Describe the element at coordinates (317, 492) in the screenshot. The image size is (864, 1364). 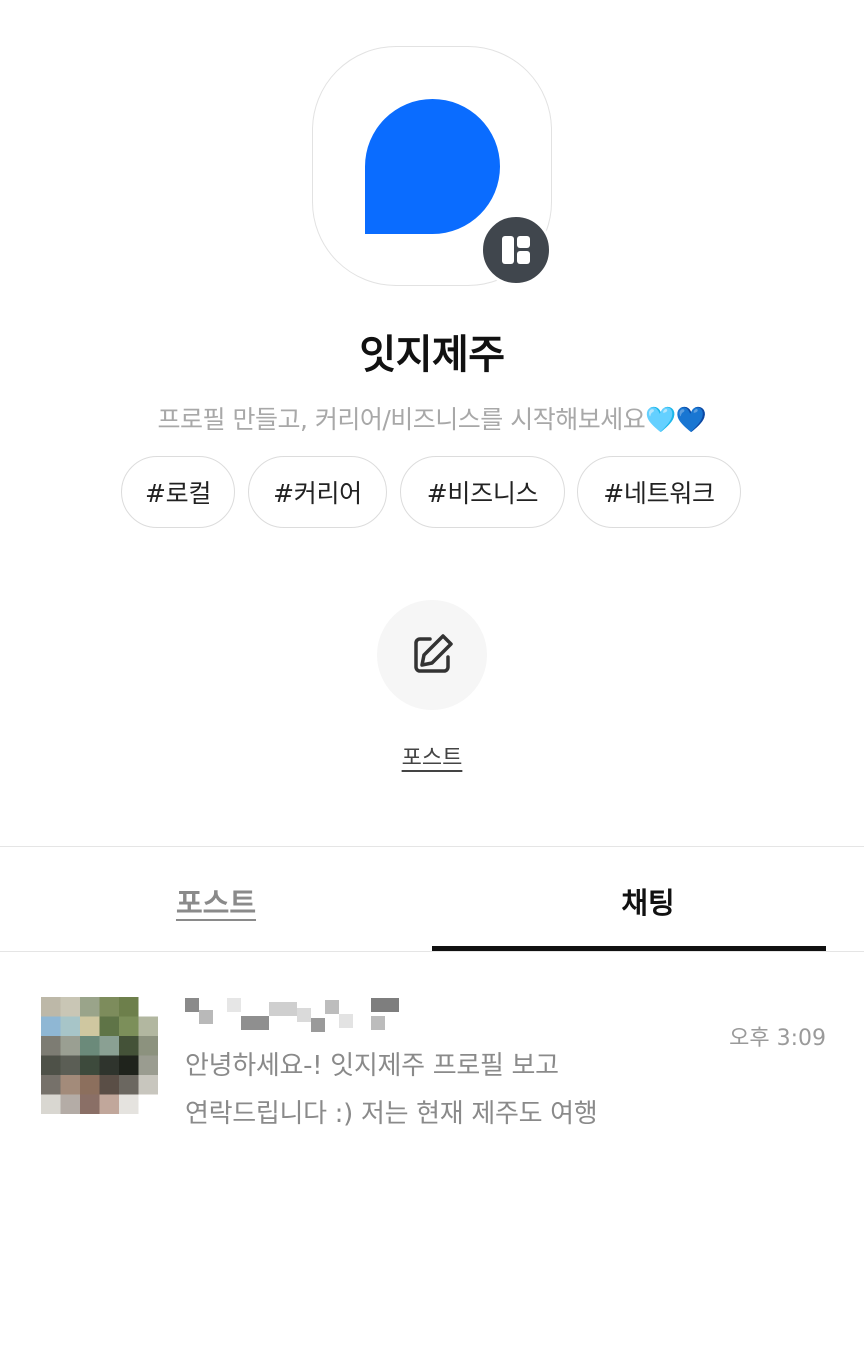
I see `tag-chip: #커리어` at that location.